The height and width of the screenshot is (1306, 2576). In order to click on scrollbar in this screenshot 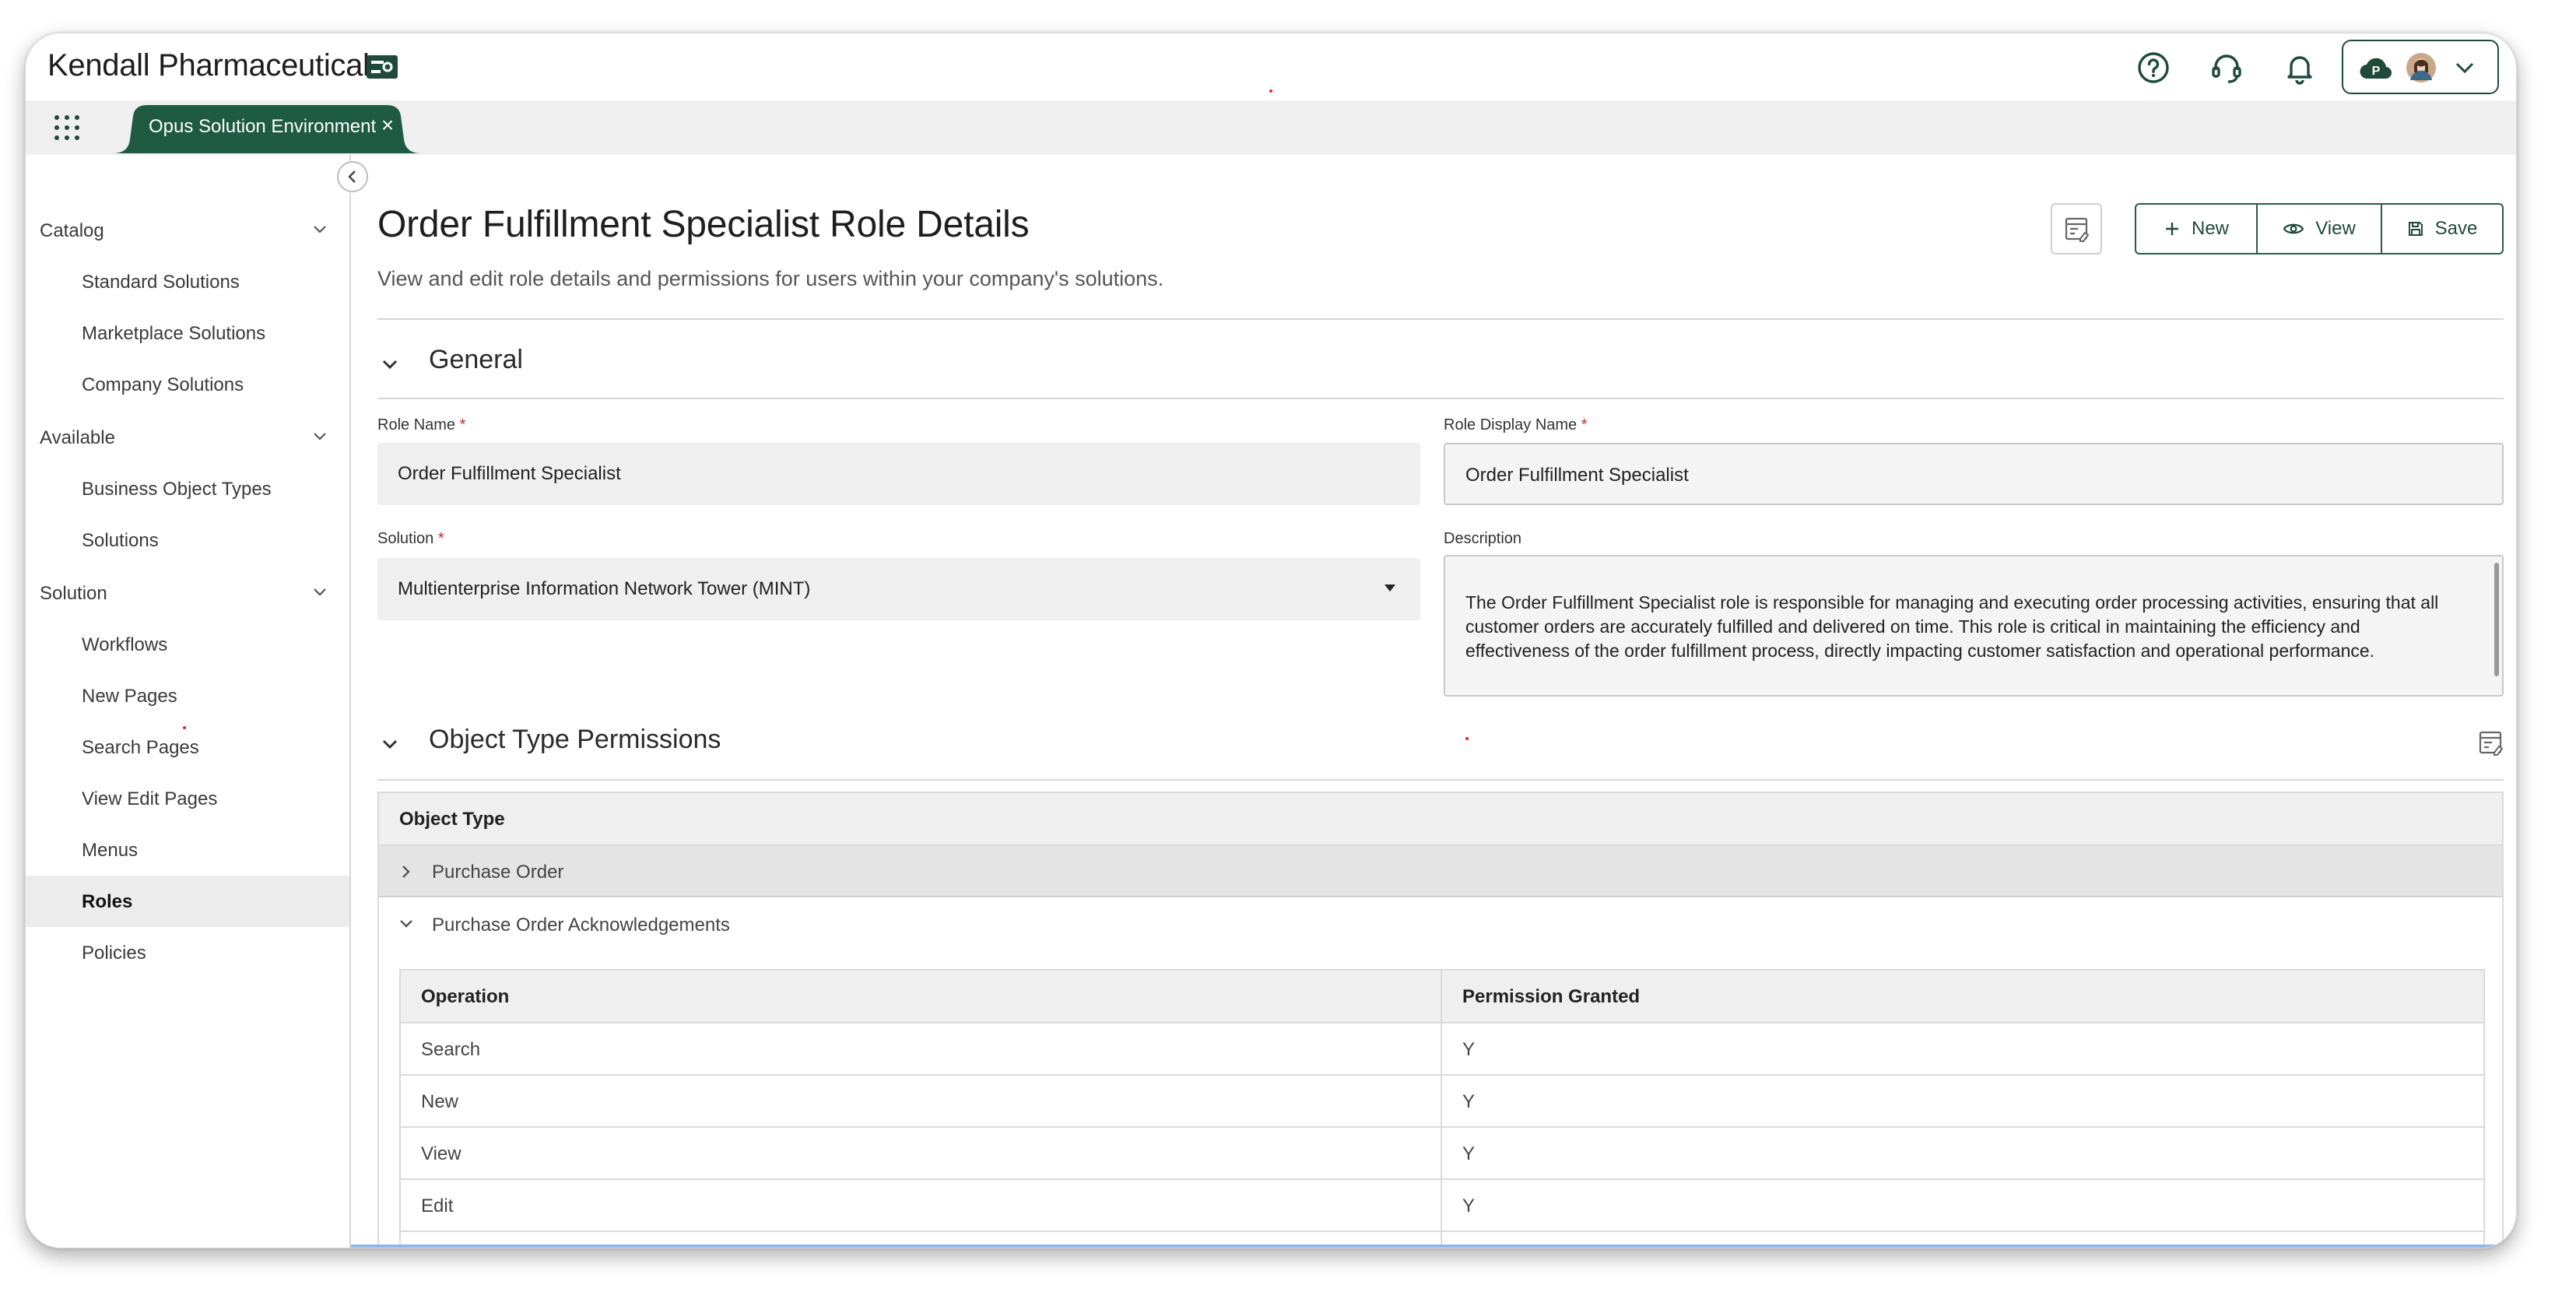, I will do `click(2497, 619)`.